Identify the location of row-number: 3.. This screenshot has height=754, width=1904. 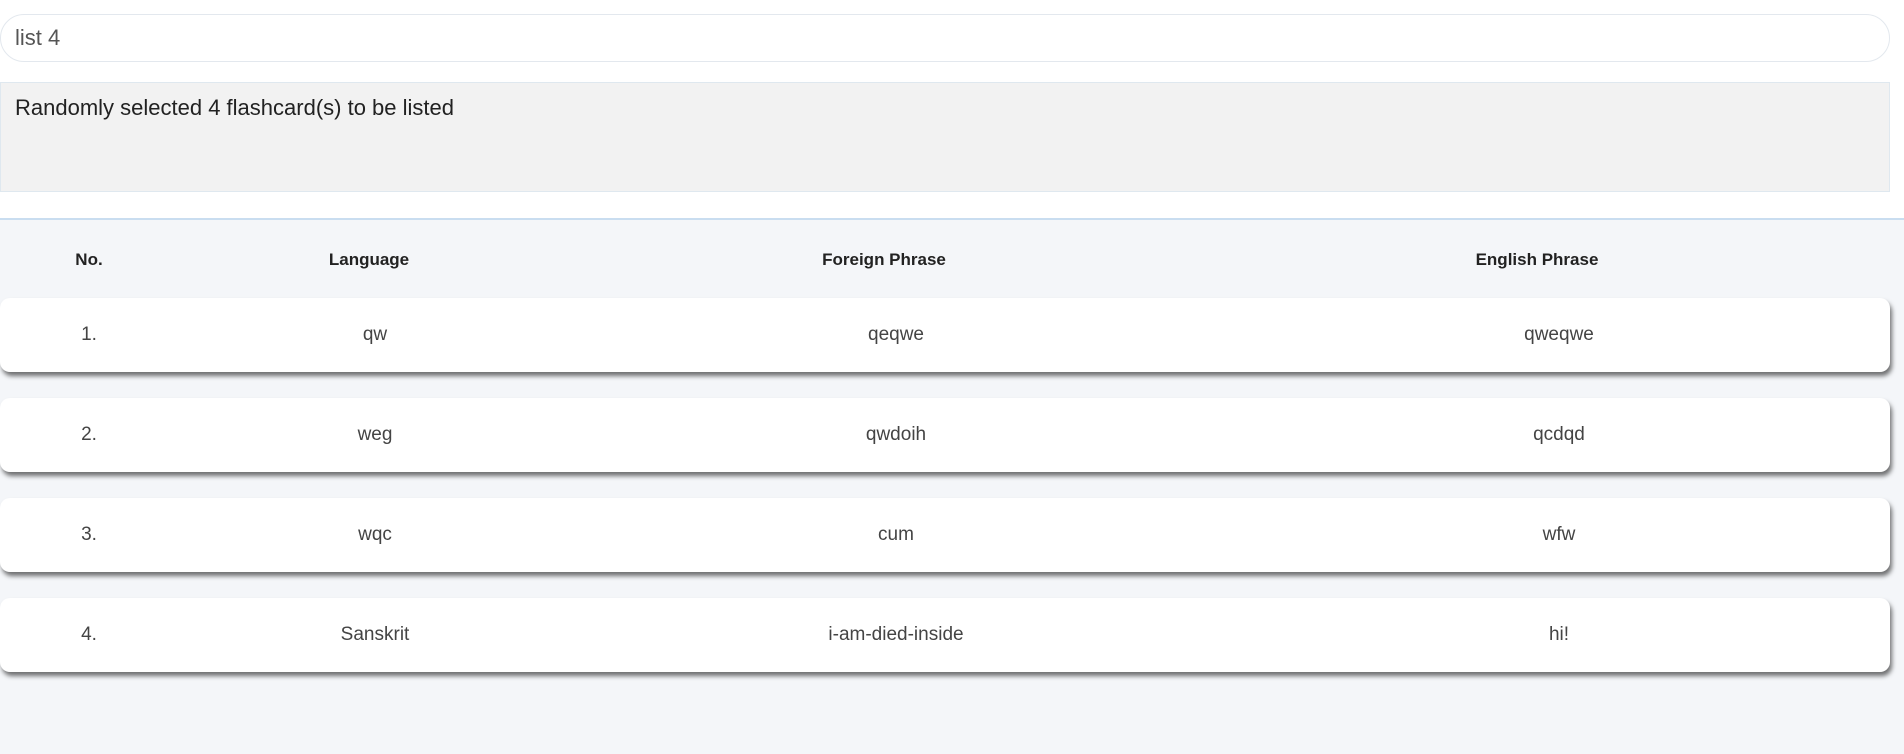
(89, 534).